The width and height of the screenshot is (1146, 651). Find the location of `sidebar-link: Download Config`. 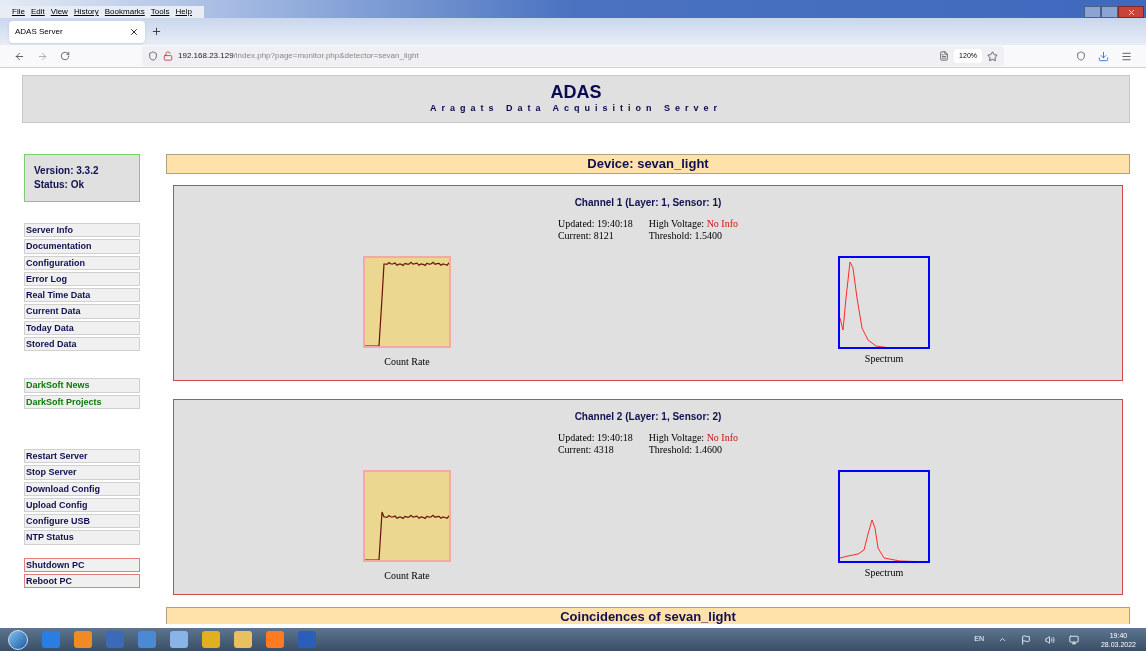

sidebar-link: Download Config is located at coordinates (82, 488).